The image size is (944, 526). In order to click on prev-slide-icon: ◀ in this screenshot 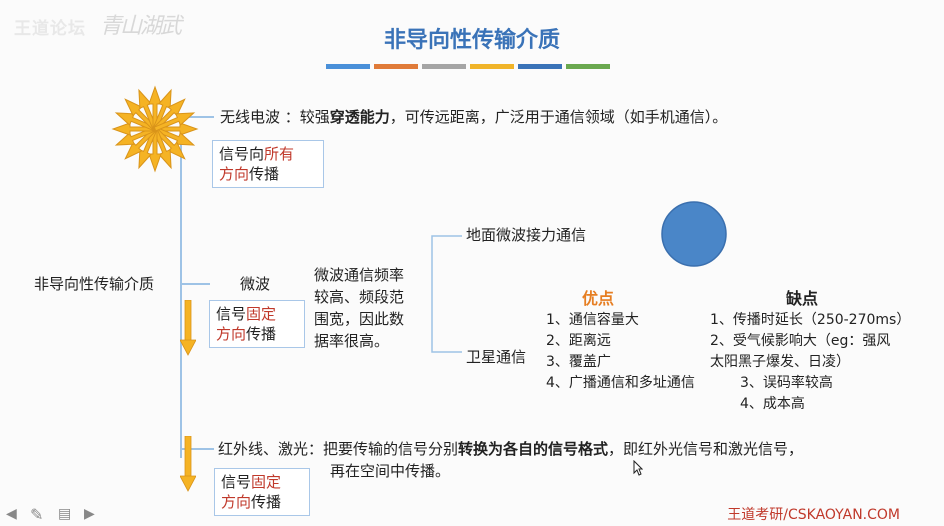, I will do `click(11, 514)`.